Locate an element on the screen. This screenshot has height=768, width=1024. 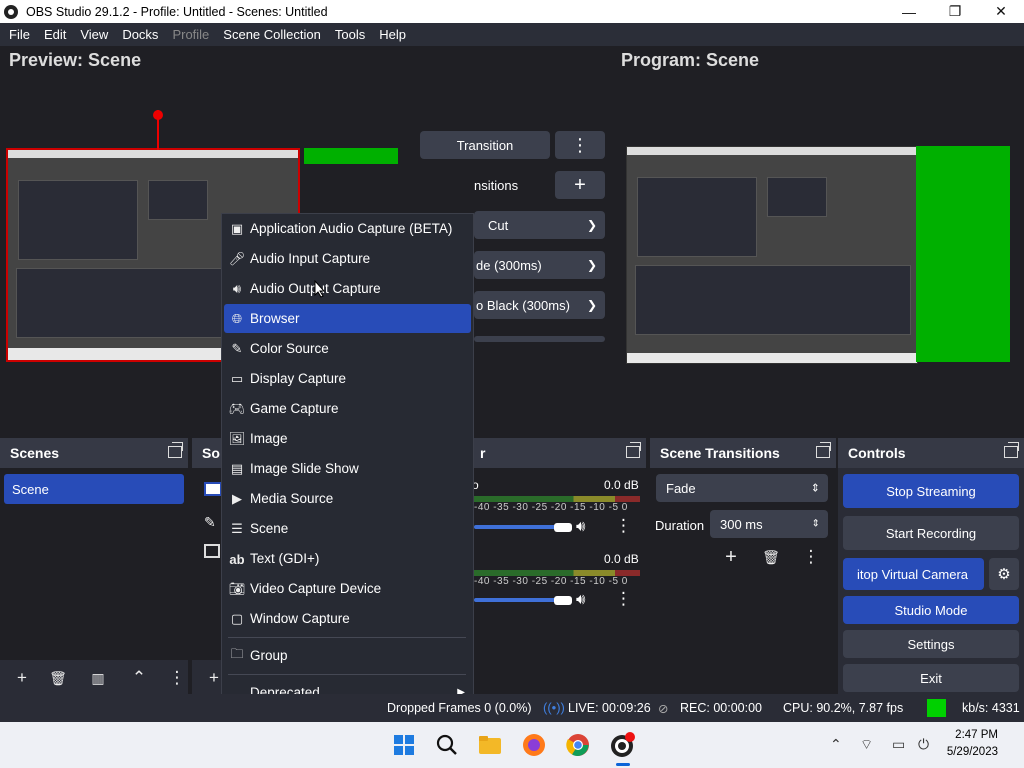
menu-profile: Profile is located at coordinates (190, 34).